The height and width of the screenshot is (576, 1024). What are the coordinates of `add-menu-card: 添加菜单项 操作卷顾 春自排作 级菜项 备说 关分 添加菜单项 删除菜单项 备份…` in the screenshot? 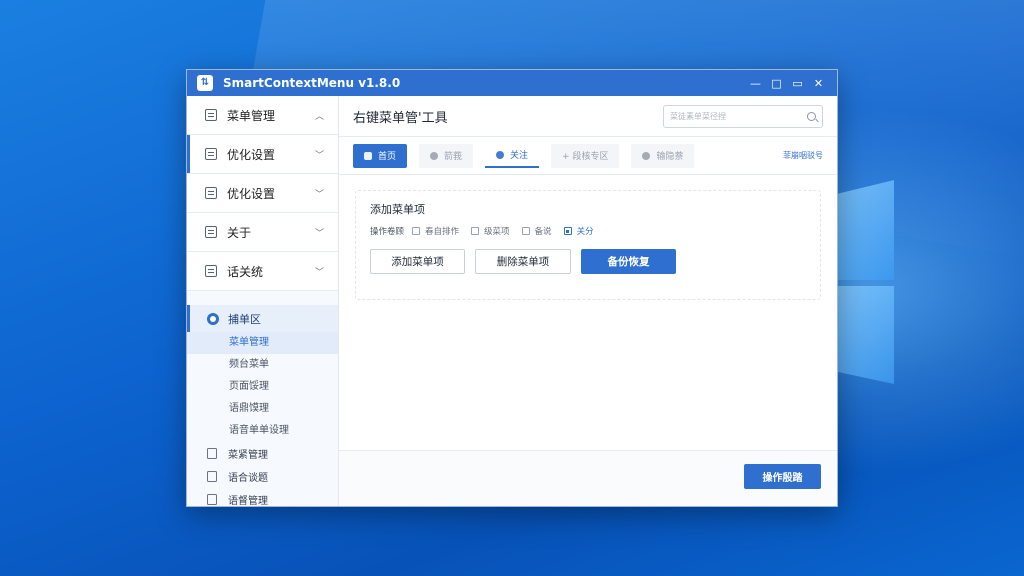 It's located at (588, 245).